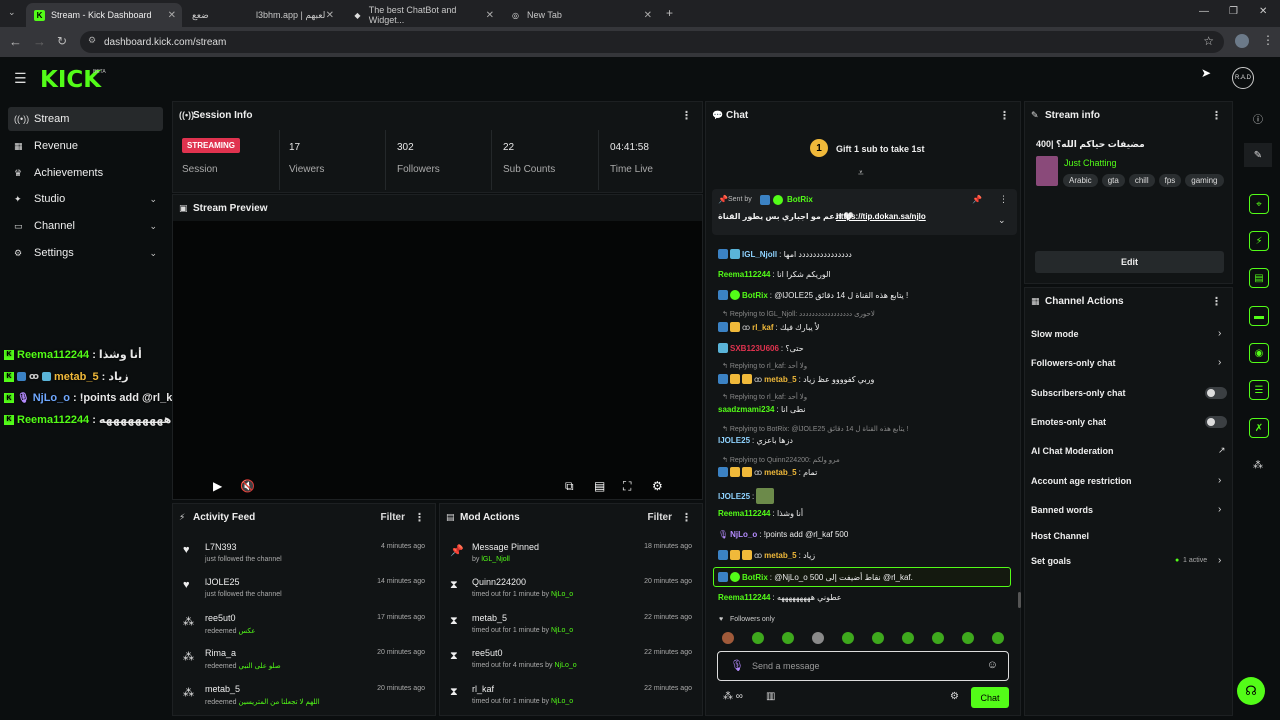  What do you see at coordinates (652, 42) in the screenshot?
I see `url-field: ⚙ dashboard.kick.com/stream ☆` at bounding box center [652, 42].